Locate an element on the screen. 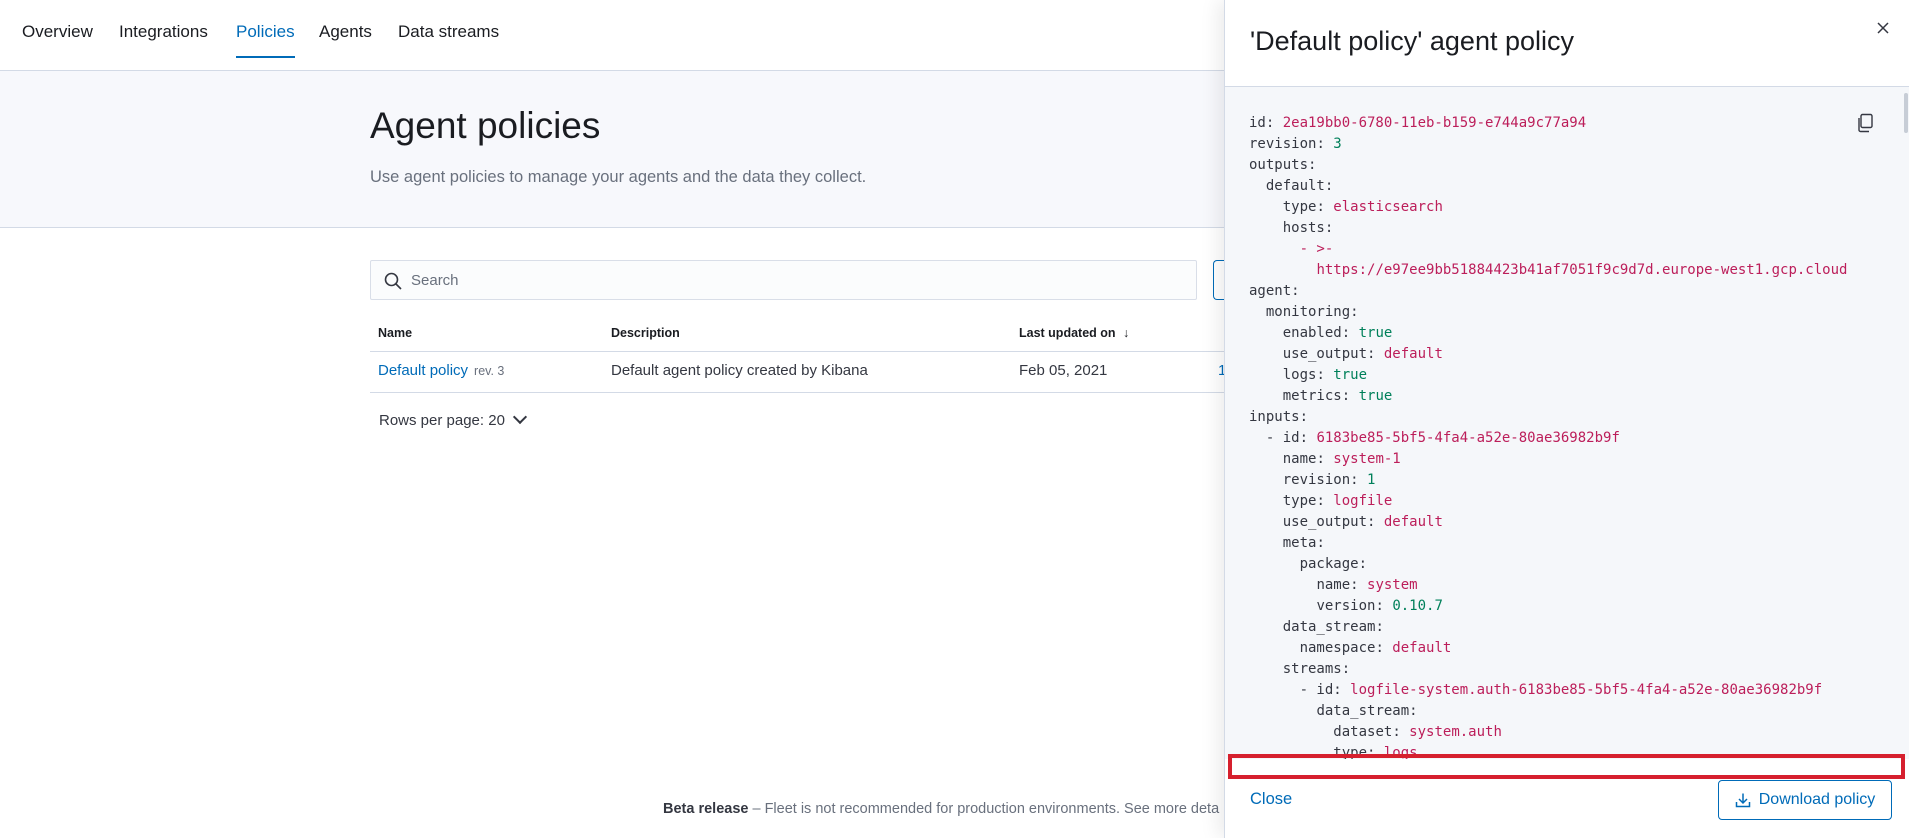 The height and width of the screenshot is (838, 1909). table-row: Default policy rev. 3 is located at coordinates (441, 370).